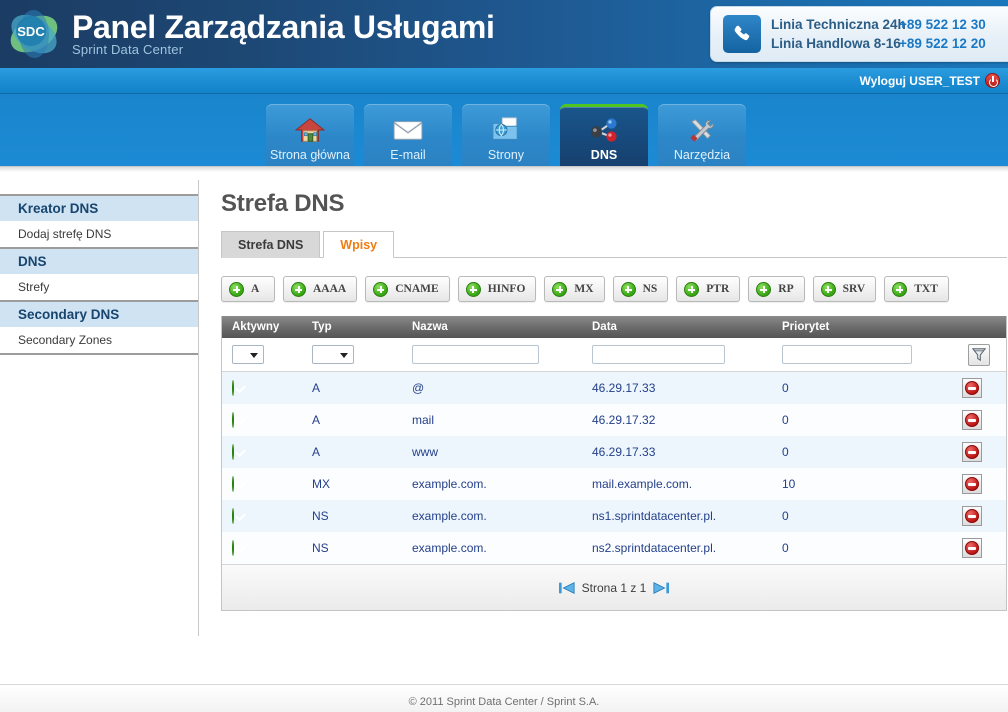 The width and height of the screenshot is (1008, 712). What do you see at coordinates (310, 135) in the screenshot?
I see `nav-tab-strona-glowna: Strona główna` at bounding box center [310, 135].